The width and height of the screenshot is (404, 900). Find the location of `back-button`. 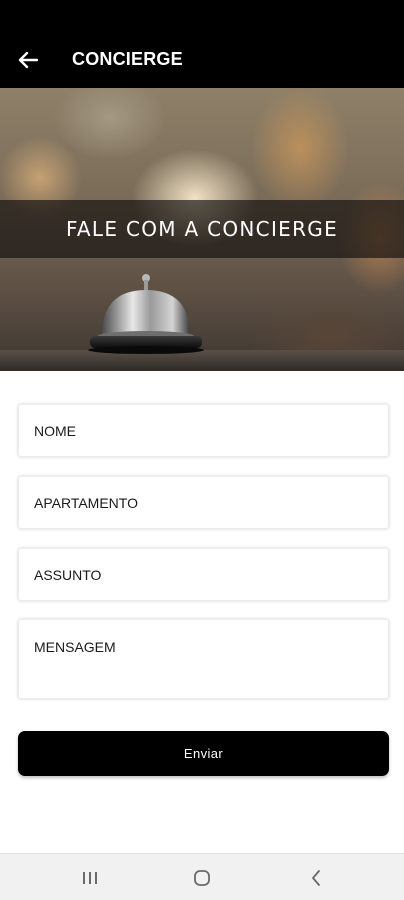

back-button is located at coordinates (28, 60).